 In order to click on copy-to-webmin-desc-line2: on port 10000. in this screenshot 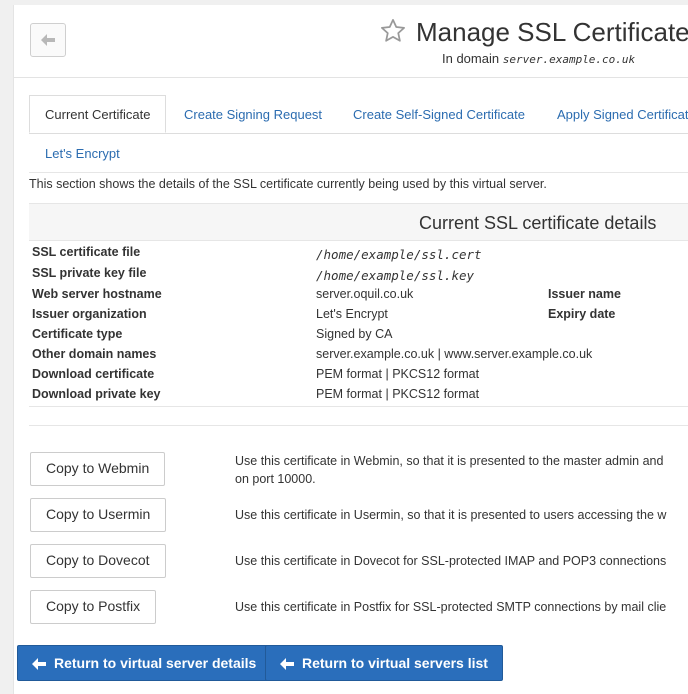, I will do `click(275, 479)`.